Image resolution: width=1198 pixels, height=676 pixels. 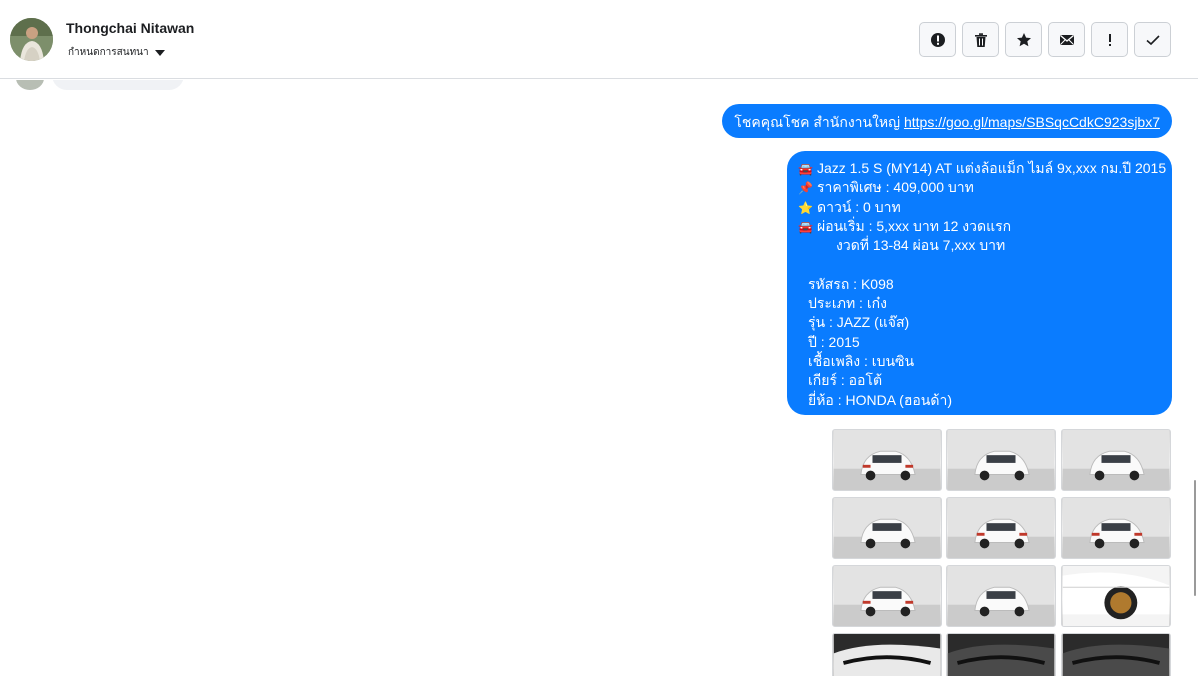 I want to click on detail-line-price: 📌 ราคาพิเศษ : 409,000 บาท, so click(x=979, y=187).